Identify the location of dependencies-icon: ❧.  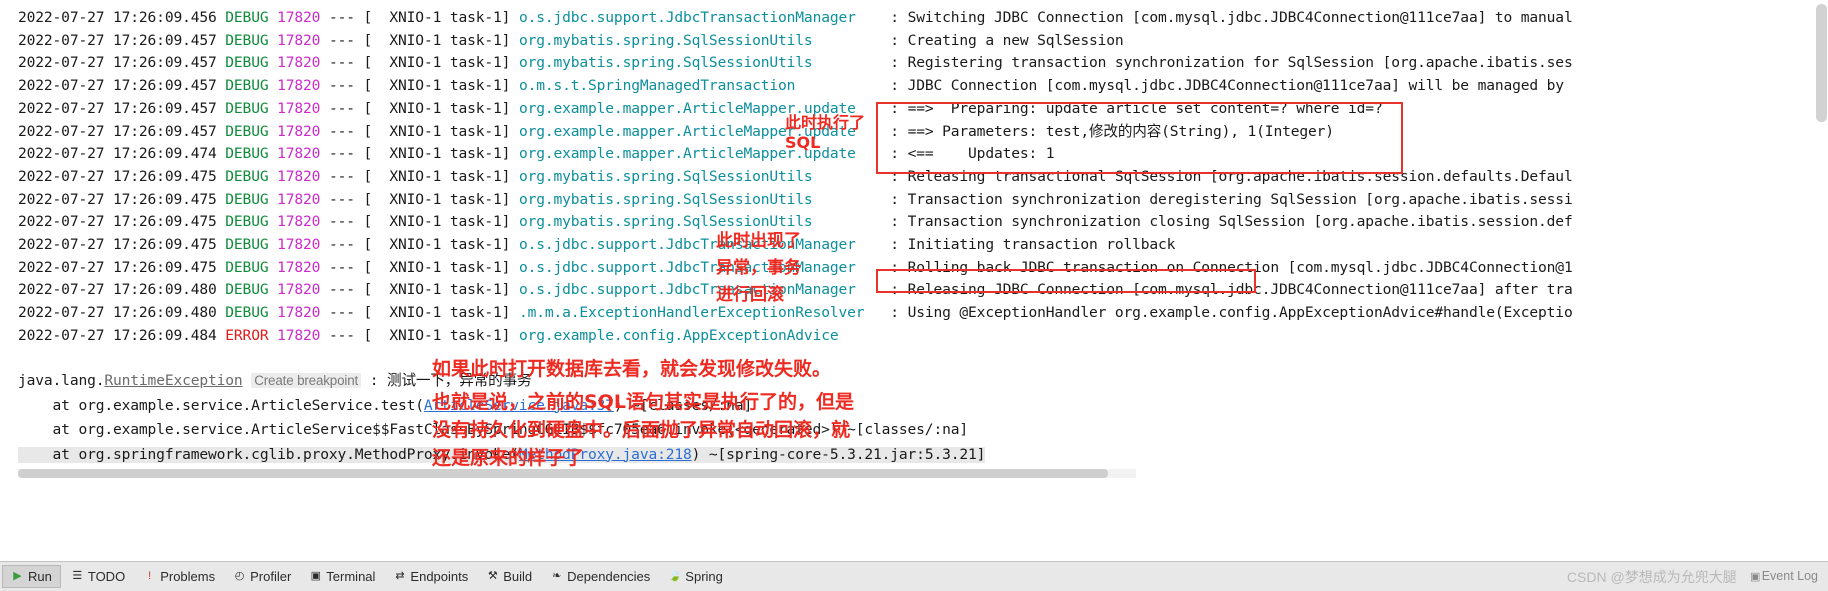
(557, 576).